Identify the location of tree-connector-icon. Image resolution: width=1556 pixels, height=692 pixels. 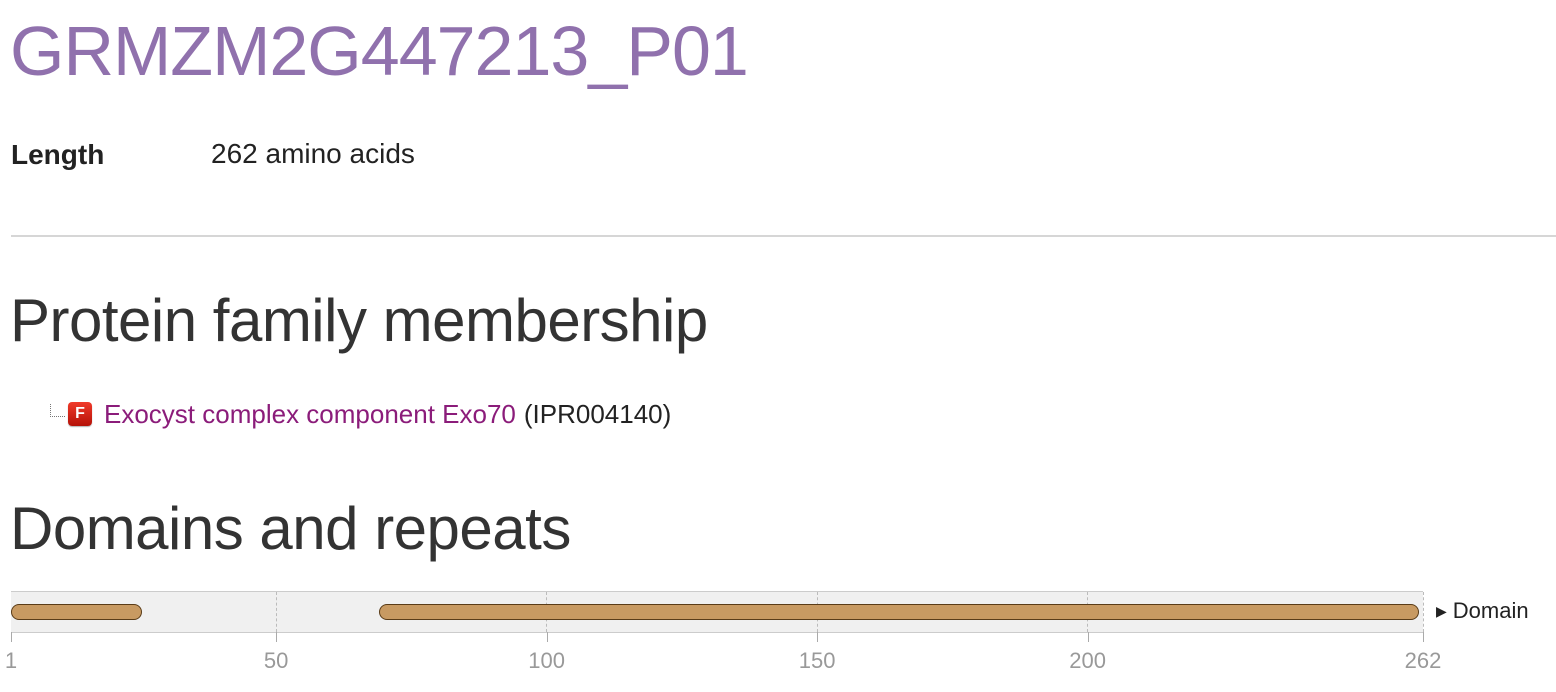
(57, 410).